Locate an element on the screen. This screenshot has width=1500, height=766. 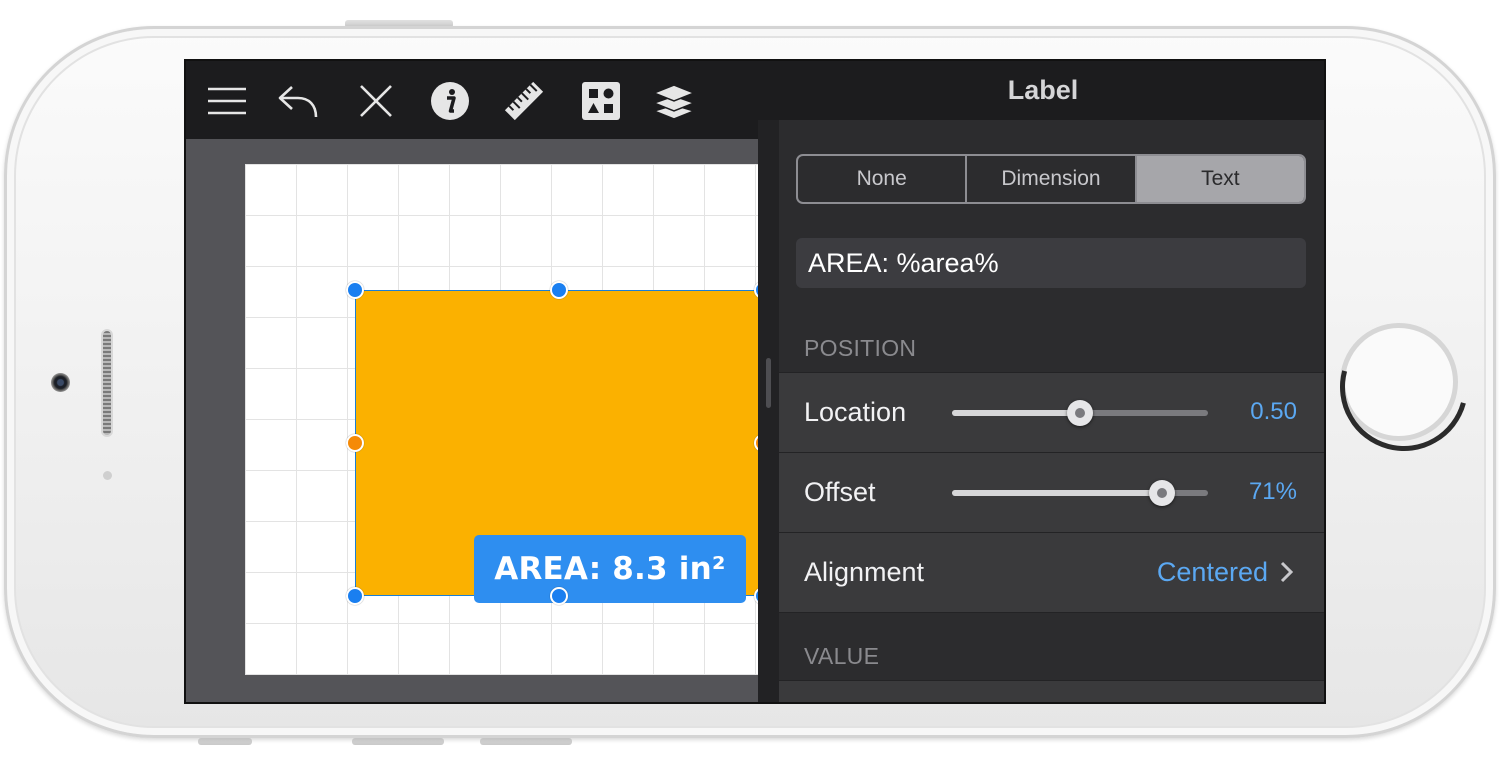
resize-handle-top-left is located at coordinates (355, 290).